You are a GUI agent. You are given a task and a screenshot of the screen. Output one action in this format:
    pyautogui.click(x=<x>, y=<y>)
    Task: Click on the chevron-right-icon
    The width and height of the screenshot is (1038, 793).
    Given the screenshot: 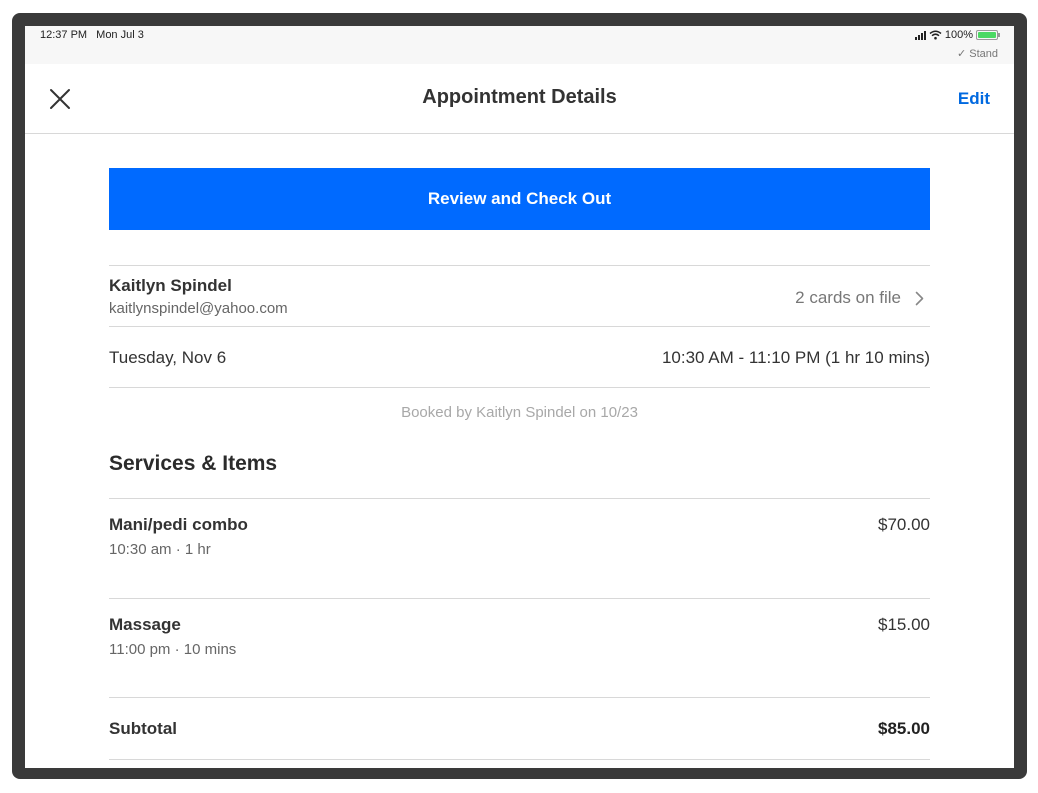 What is the action you would take?
    pyautogui.click(x=919, y=298)
    